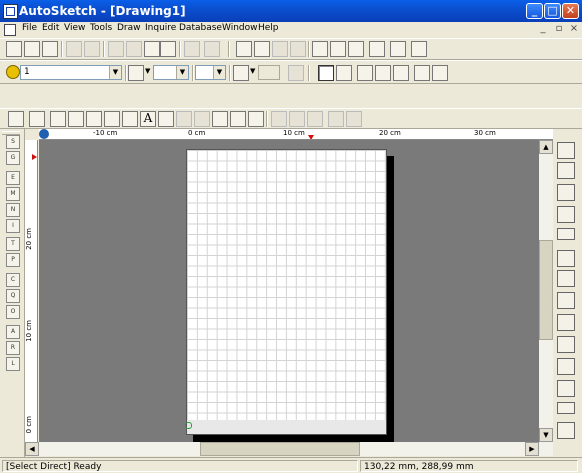  I want to click on scroll-left-button: ◀, so click(32, 449).